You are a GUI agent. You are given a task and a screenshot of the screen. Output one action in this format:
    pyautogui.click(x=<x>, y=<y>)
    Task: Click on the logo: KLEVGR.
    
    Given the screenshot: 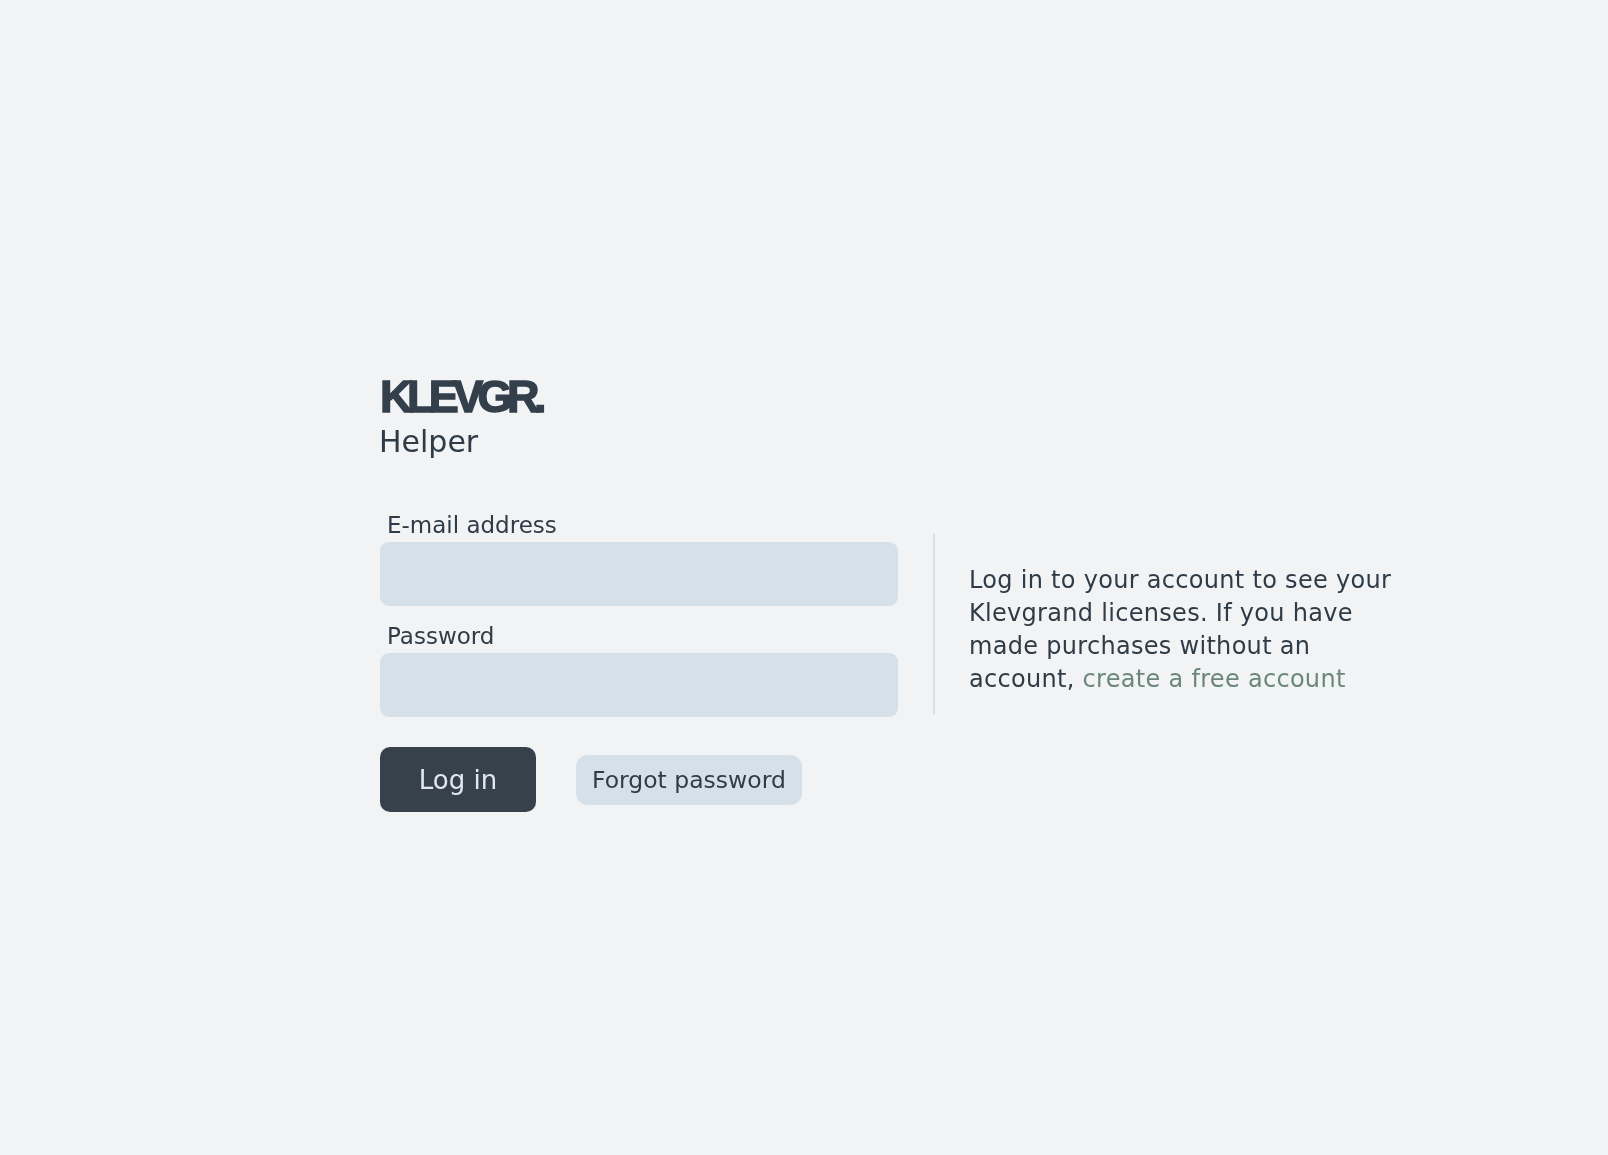 What is the action you would take?
    pyautogui.click(x=460, y=396)
    